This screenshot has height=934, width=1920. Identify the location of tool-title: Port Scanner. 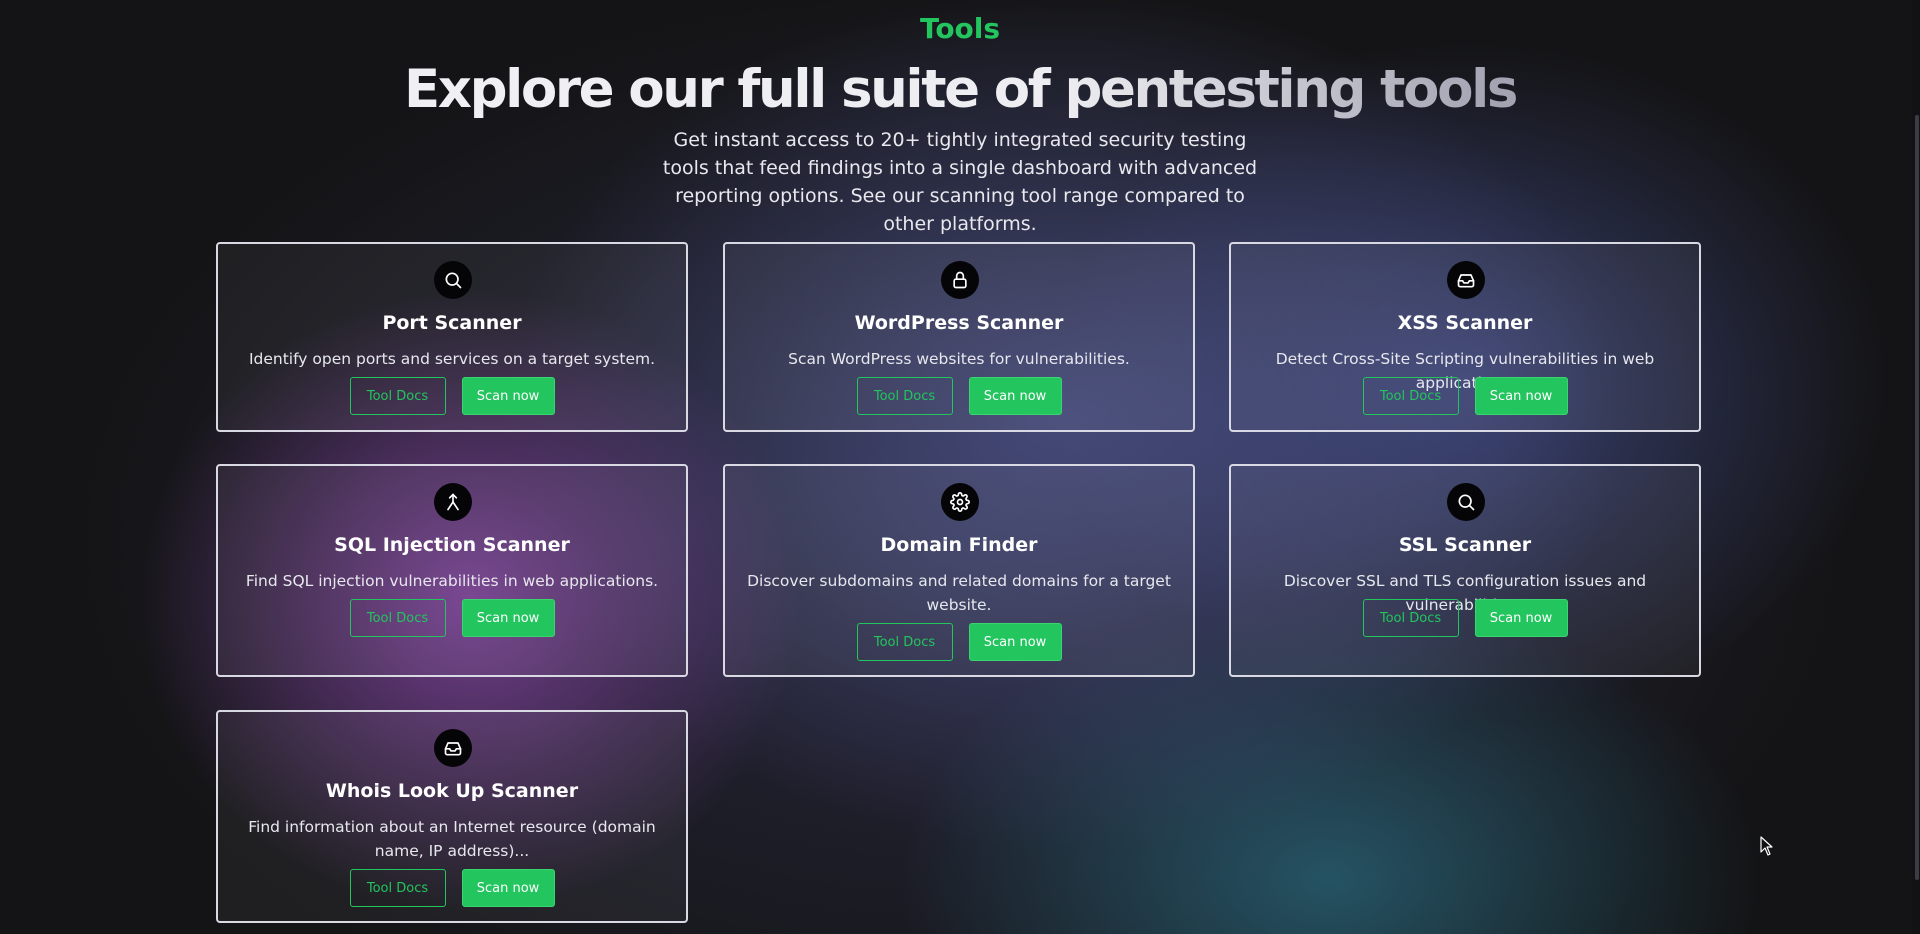
(452, 323).